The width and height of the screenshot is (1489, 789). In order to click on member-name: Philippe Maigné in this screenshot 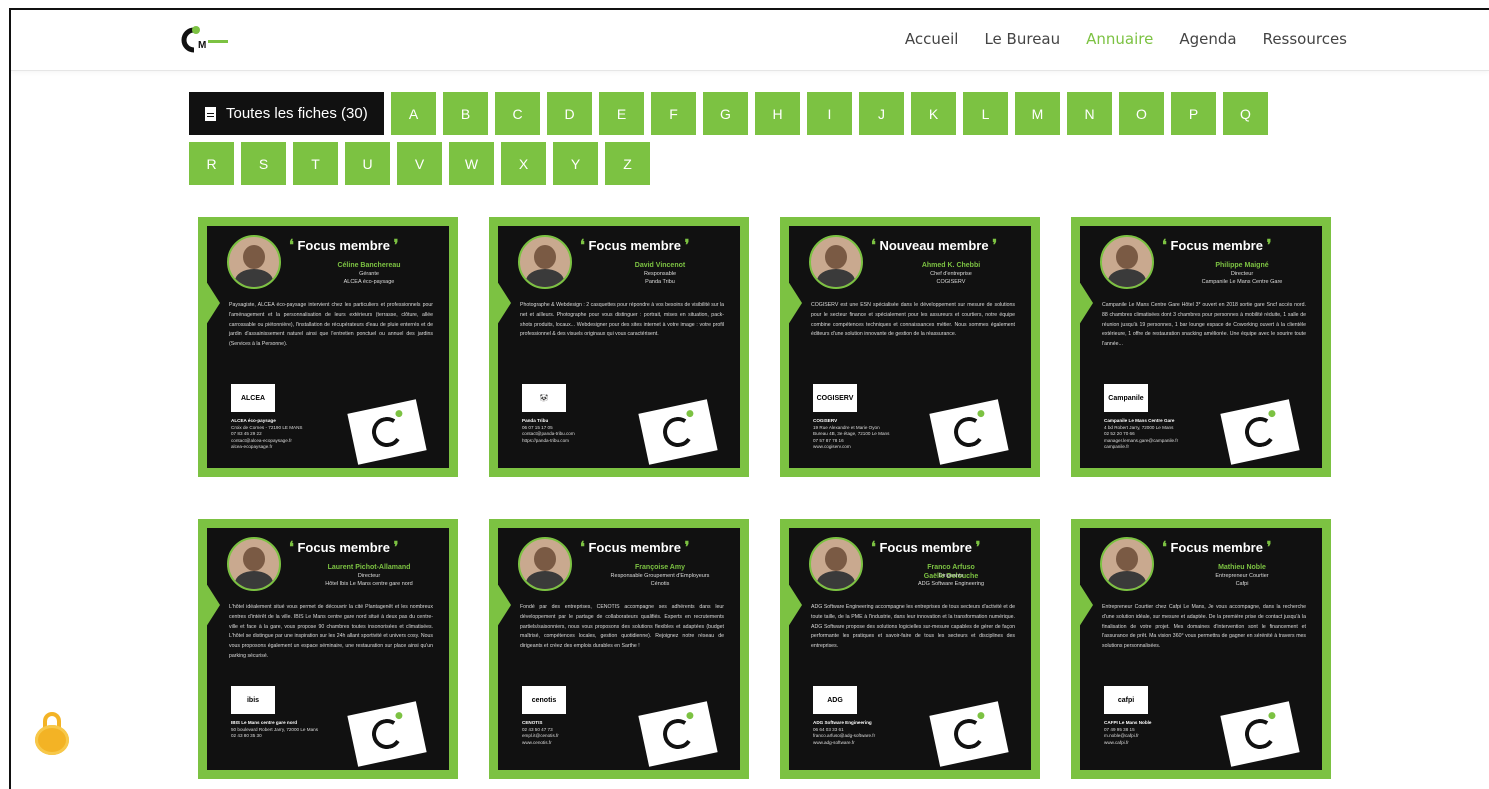, I will do `click(1242, 265)`.